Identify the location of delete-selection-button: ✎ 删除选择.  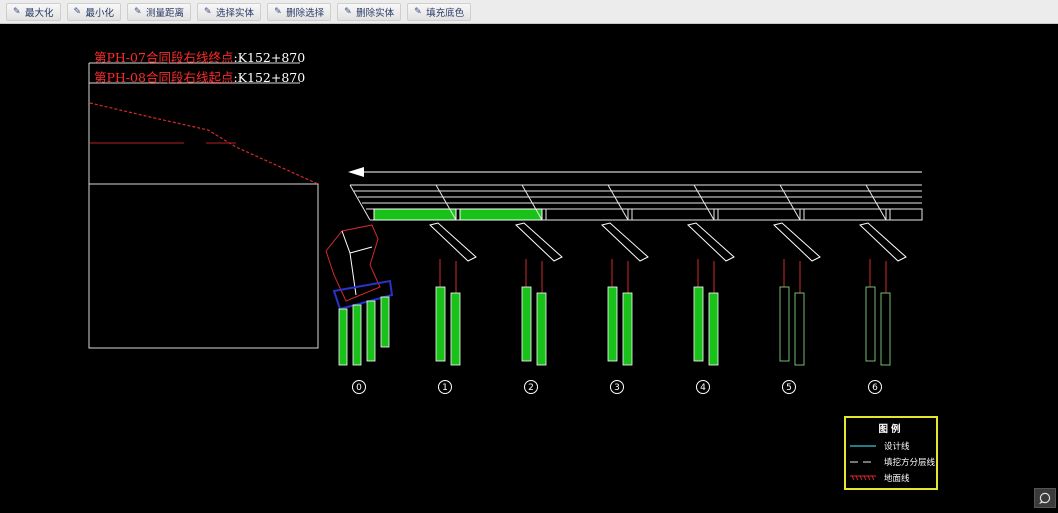
(299, 11).